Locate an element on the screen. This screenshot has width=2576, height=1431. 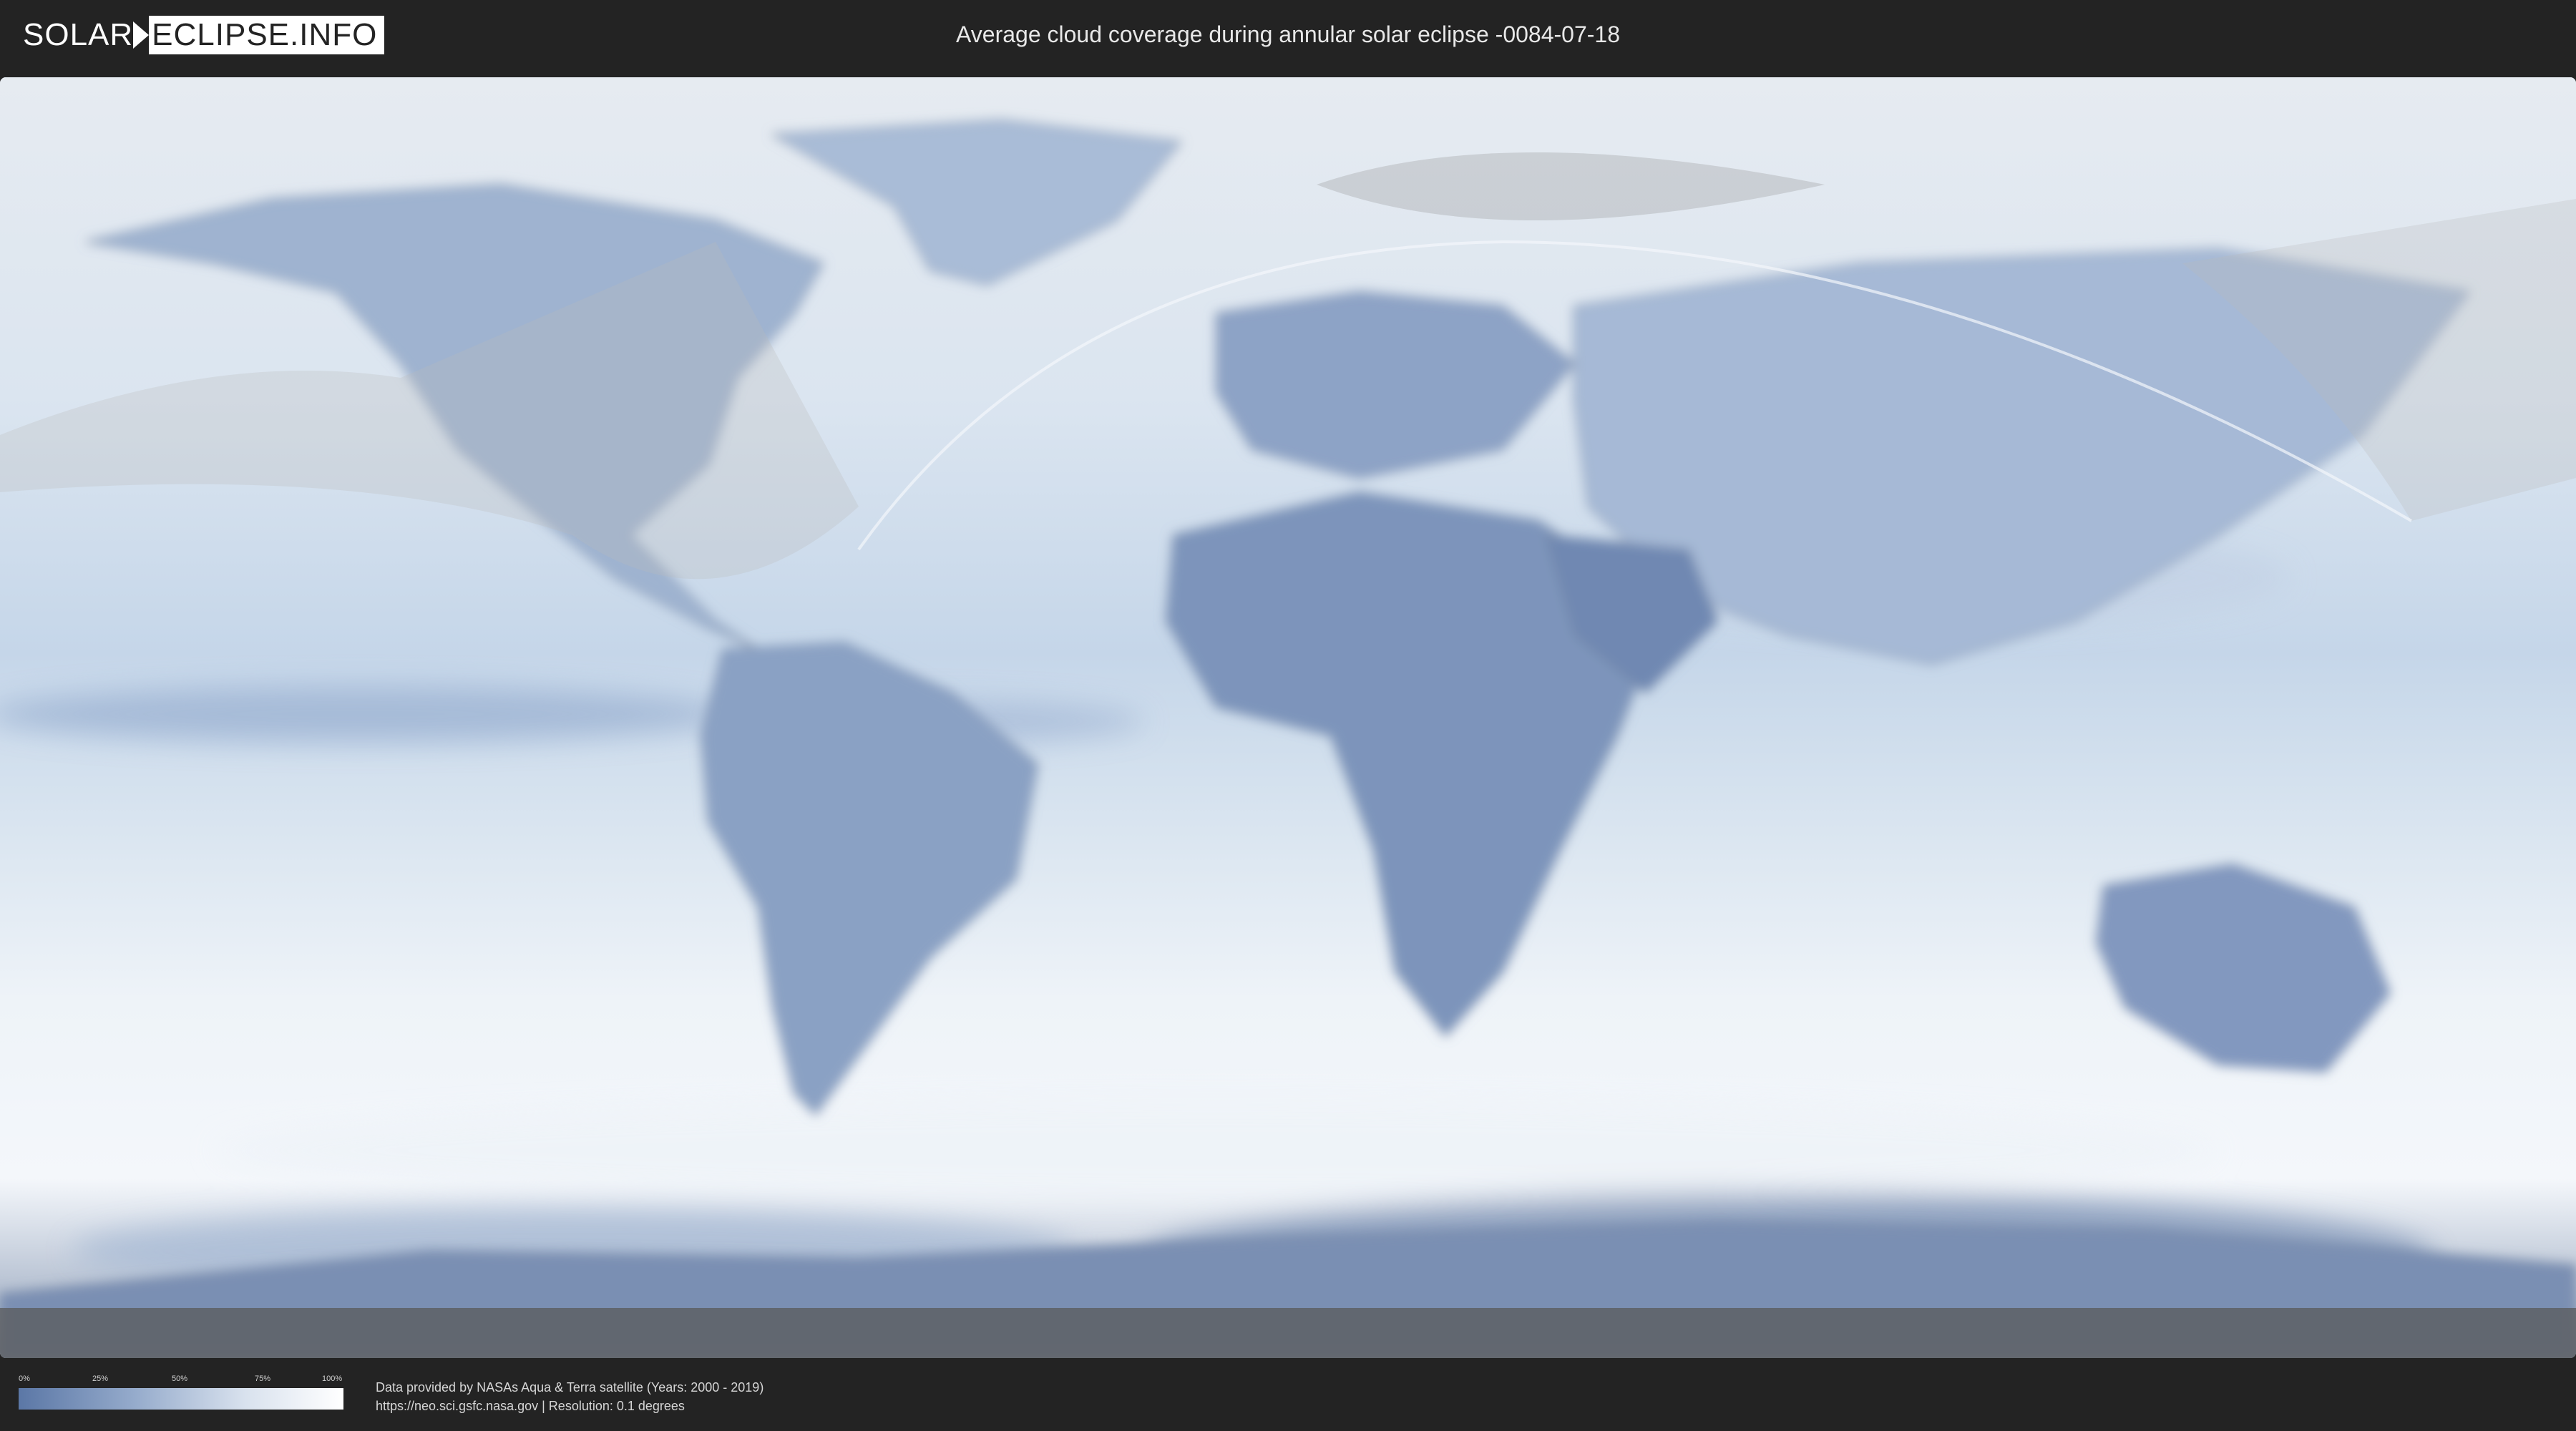
legend-tick-75: 75% is located at coordinates (263, 1378).